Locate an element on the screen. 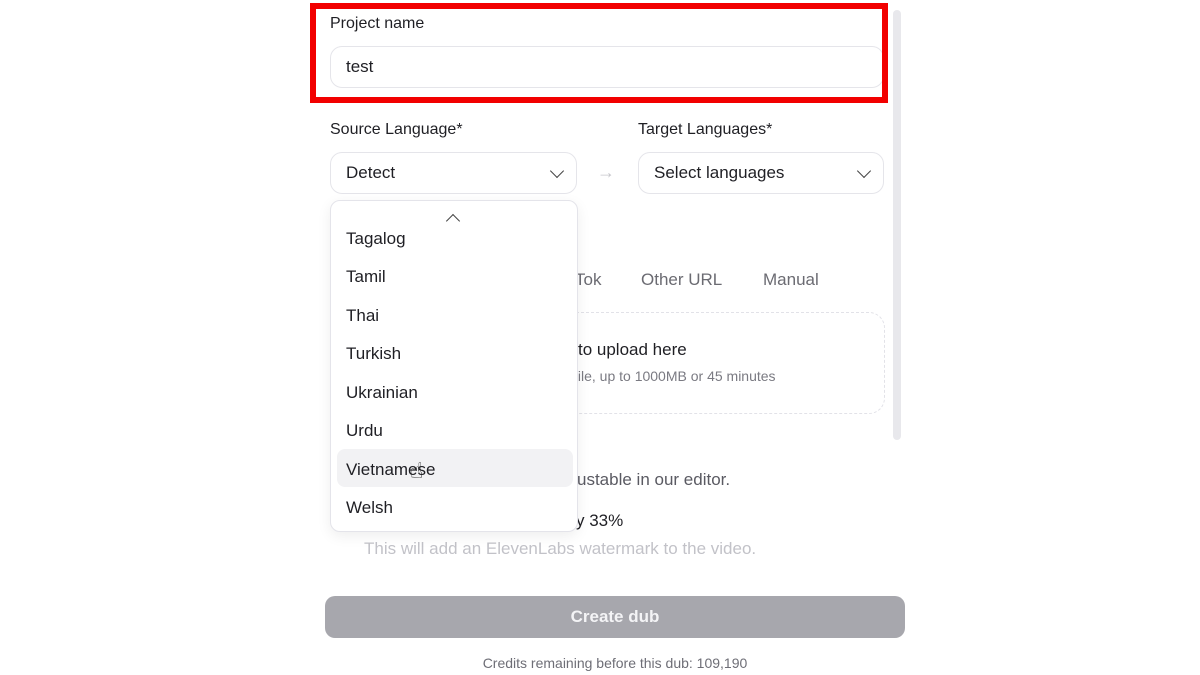 The width and height of the screenshot is (1200, 675). upload-title: to upload here is located at coordinates (632, 349).